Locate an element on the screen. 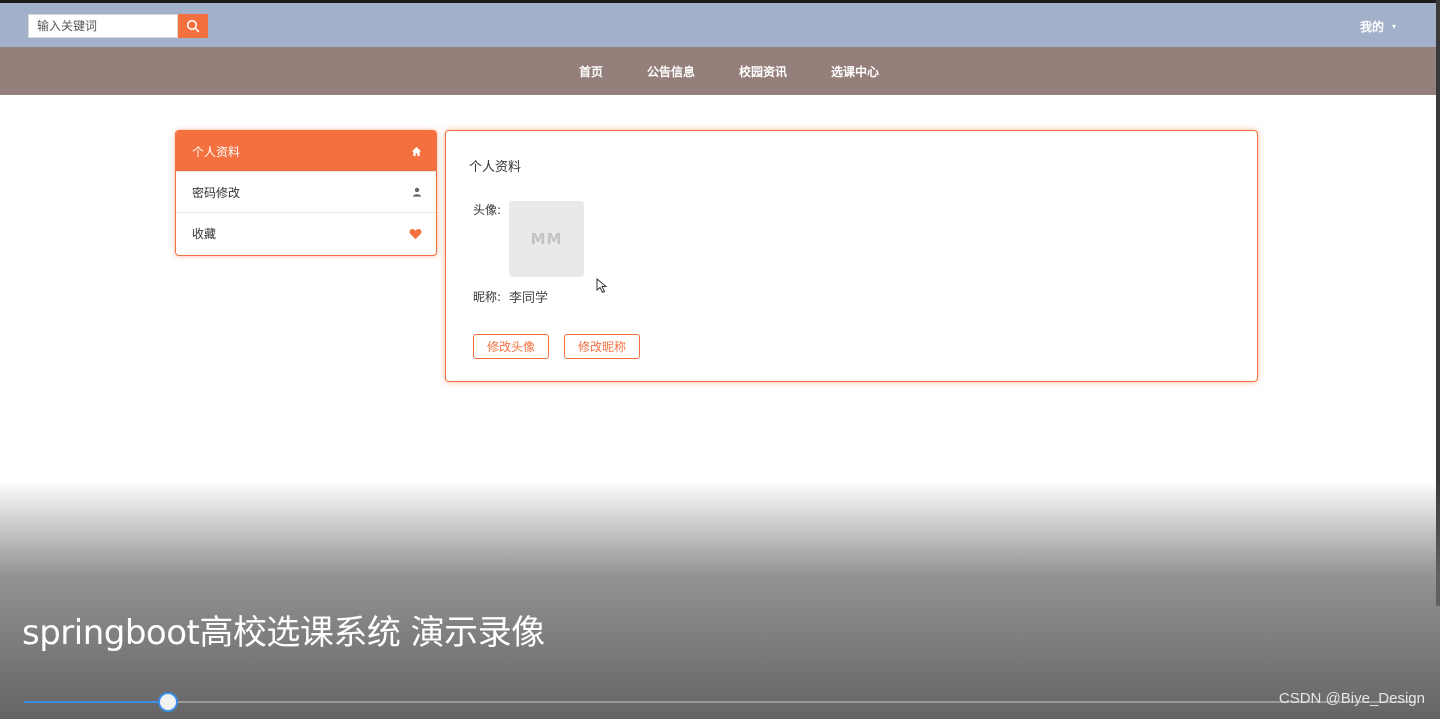  top-bar: 我的 ▾ is located at coordinates (720, 23).